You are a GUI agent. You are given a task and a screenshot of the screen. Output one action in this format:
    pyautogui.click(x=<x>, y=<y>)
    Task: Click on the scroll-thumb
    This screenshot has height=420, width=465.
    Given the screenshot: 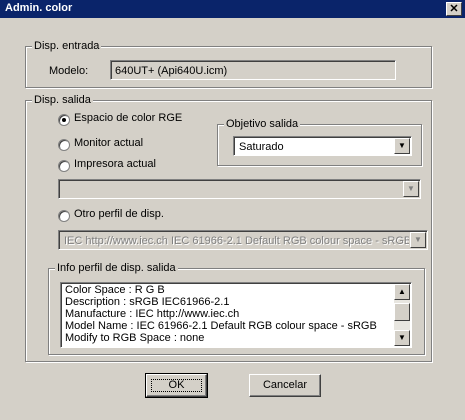 What is the action you would take?
    pyautogui.click(x=402, y=312)
    